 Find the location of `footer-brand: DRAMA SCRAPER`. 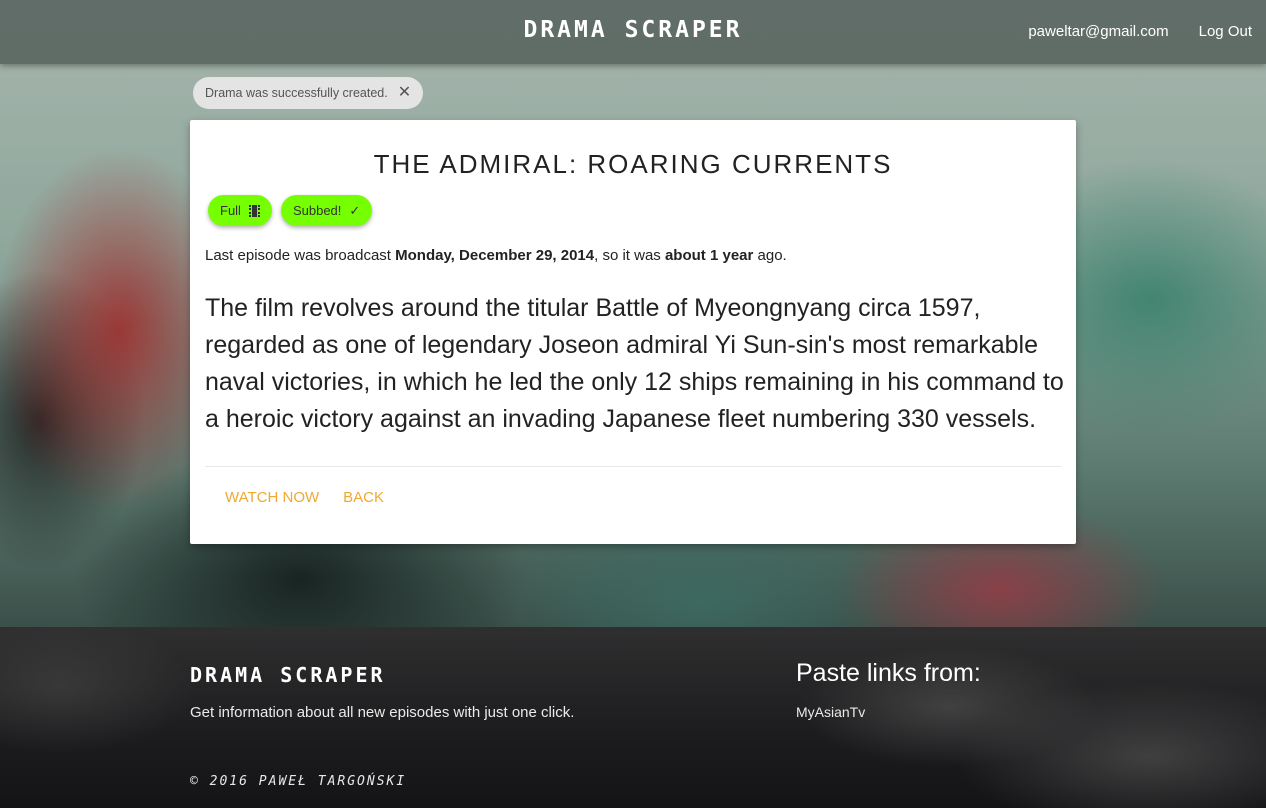

footer-brand: DRAMA SCRAPER is located at coordinates (288, 675).